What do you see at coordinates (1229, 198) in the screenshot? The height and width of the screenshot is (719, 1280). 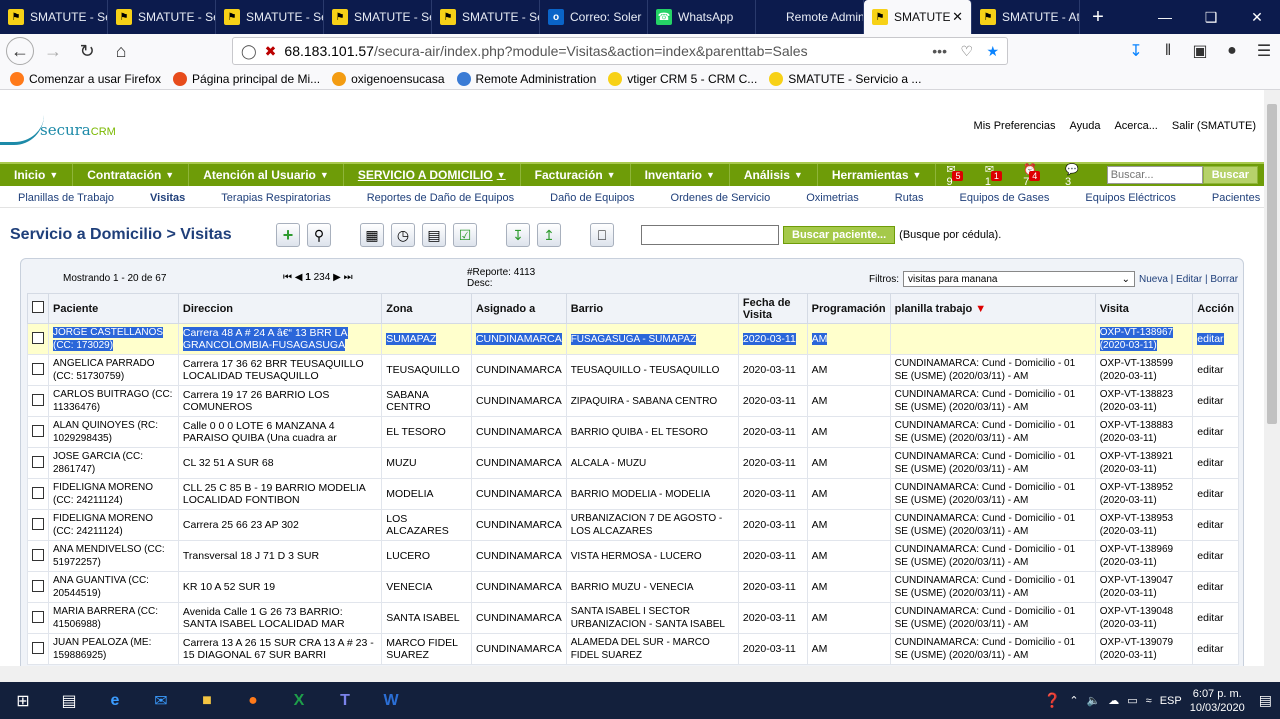 I see `submenu-item: Pacientes` at bounding box center [1229, 198].